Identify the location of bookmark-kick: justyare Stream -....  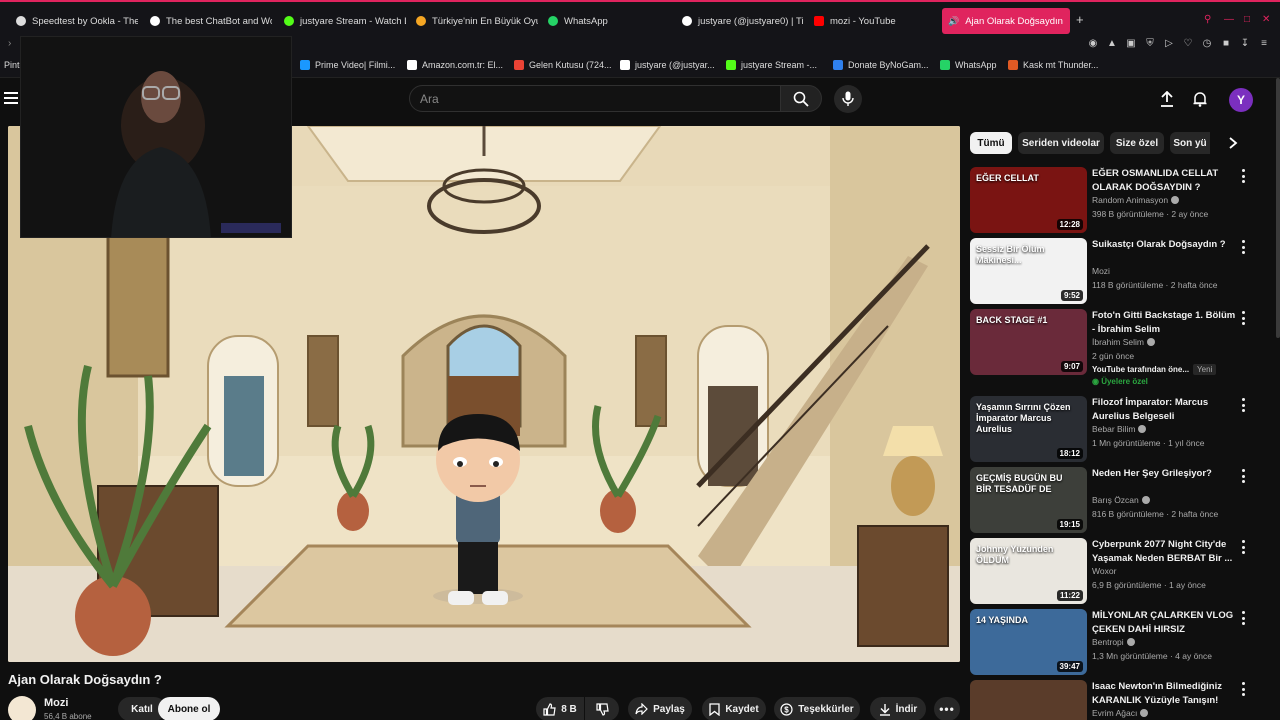
(771, 65).